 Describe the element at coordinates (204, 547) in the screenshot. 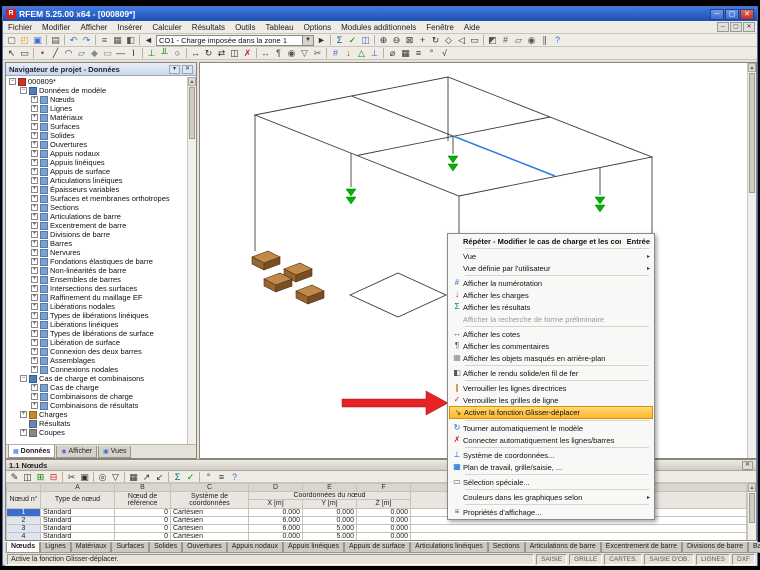

I see `table-tab-ouvertures: Ouvertures` at that location.